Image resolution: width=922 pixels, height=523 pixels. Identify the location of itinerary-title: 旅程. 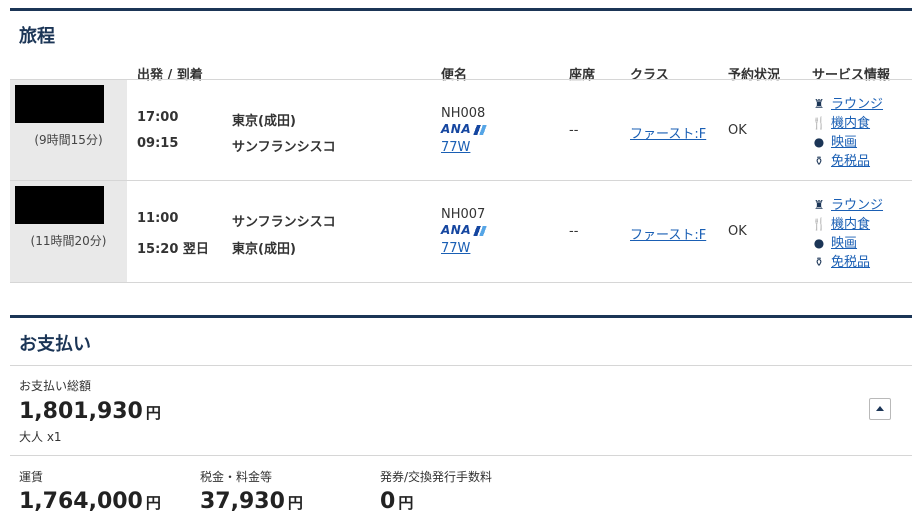
(37, 36).